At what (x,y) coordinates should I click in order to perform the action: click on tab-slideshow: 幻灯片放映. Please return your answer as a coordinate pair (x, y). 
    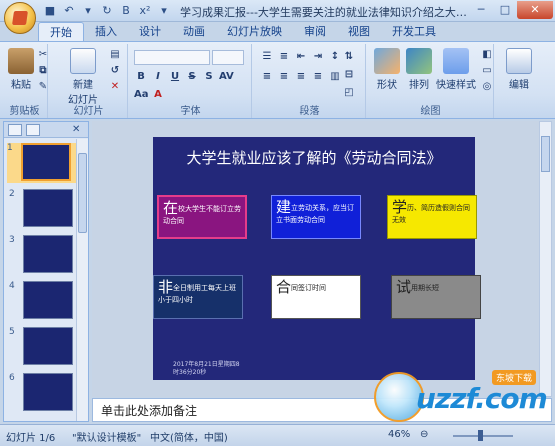
    Looking at the image, I should click on (254, 32).